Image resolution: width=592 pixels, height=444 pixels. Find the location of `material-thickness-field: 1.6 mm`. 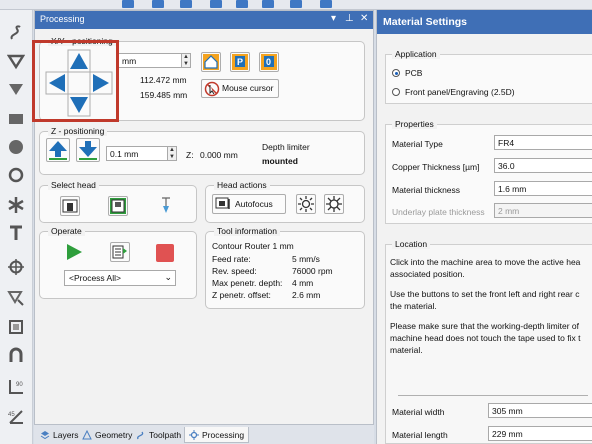

material-thickness-field: 1.6 mm is located at coordinates (543, 188).